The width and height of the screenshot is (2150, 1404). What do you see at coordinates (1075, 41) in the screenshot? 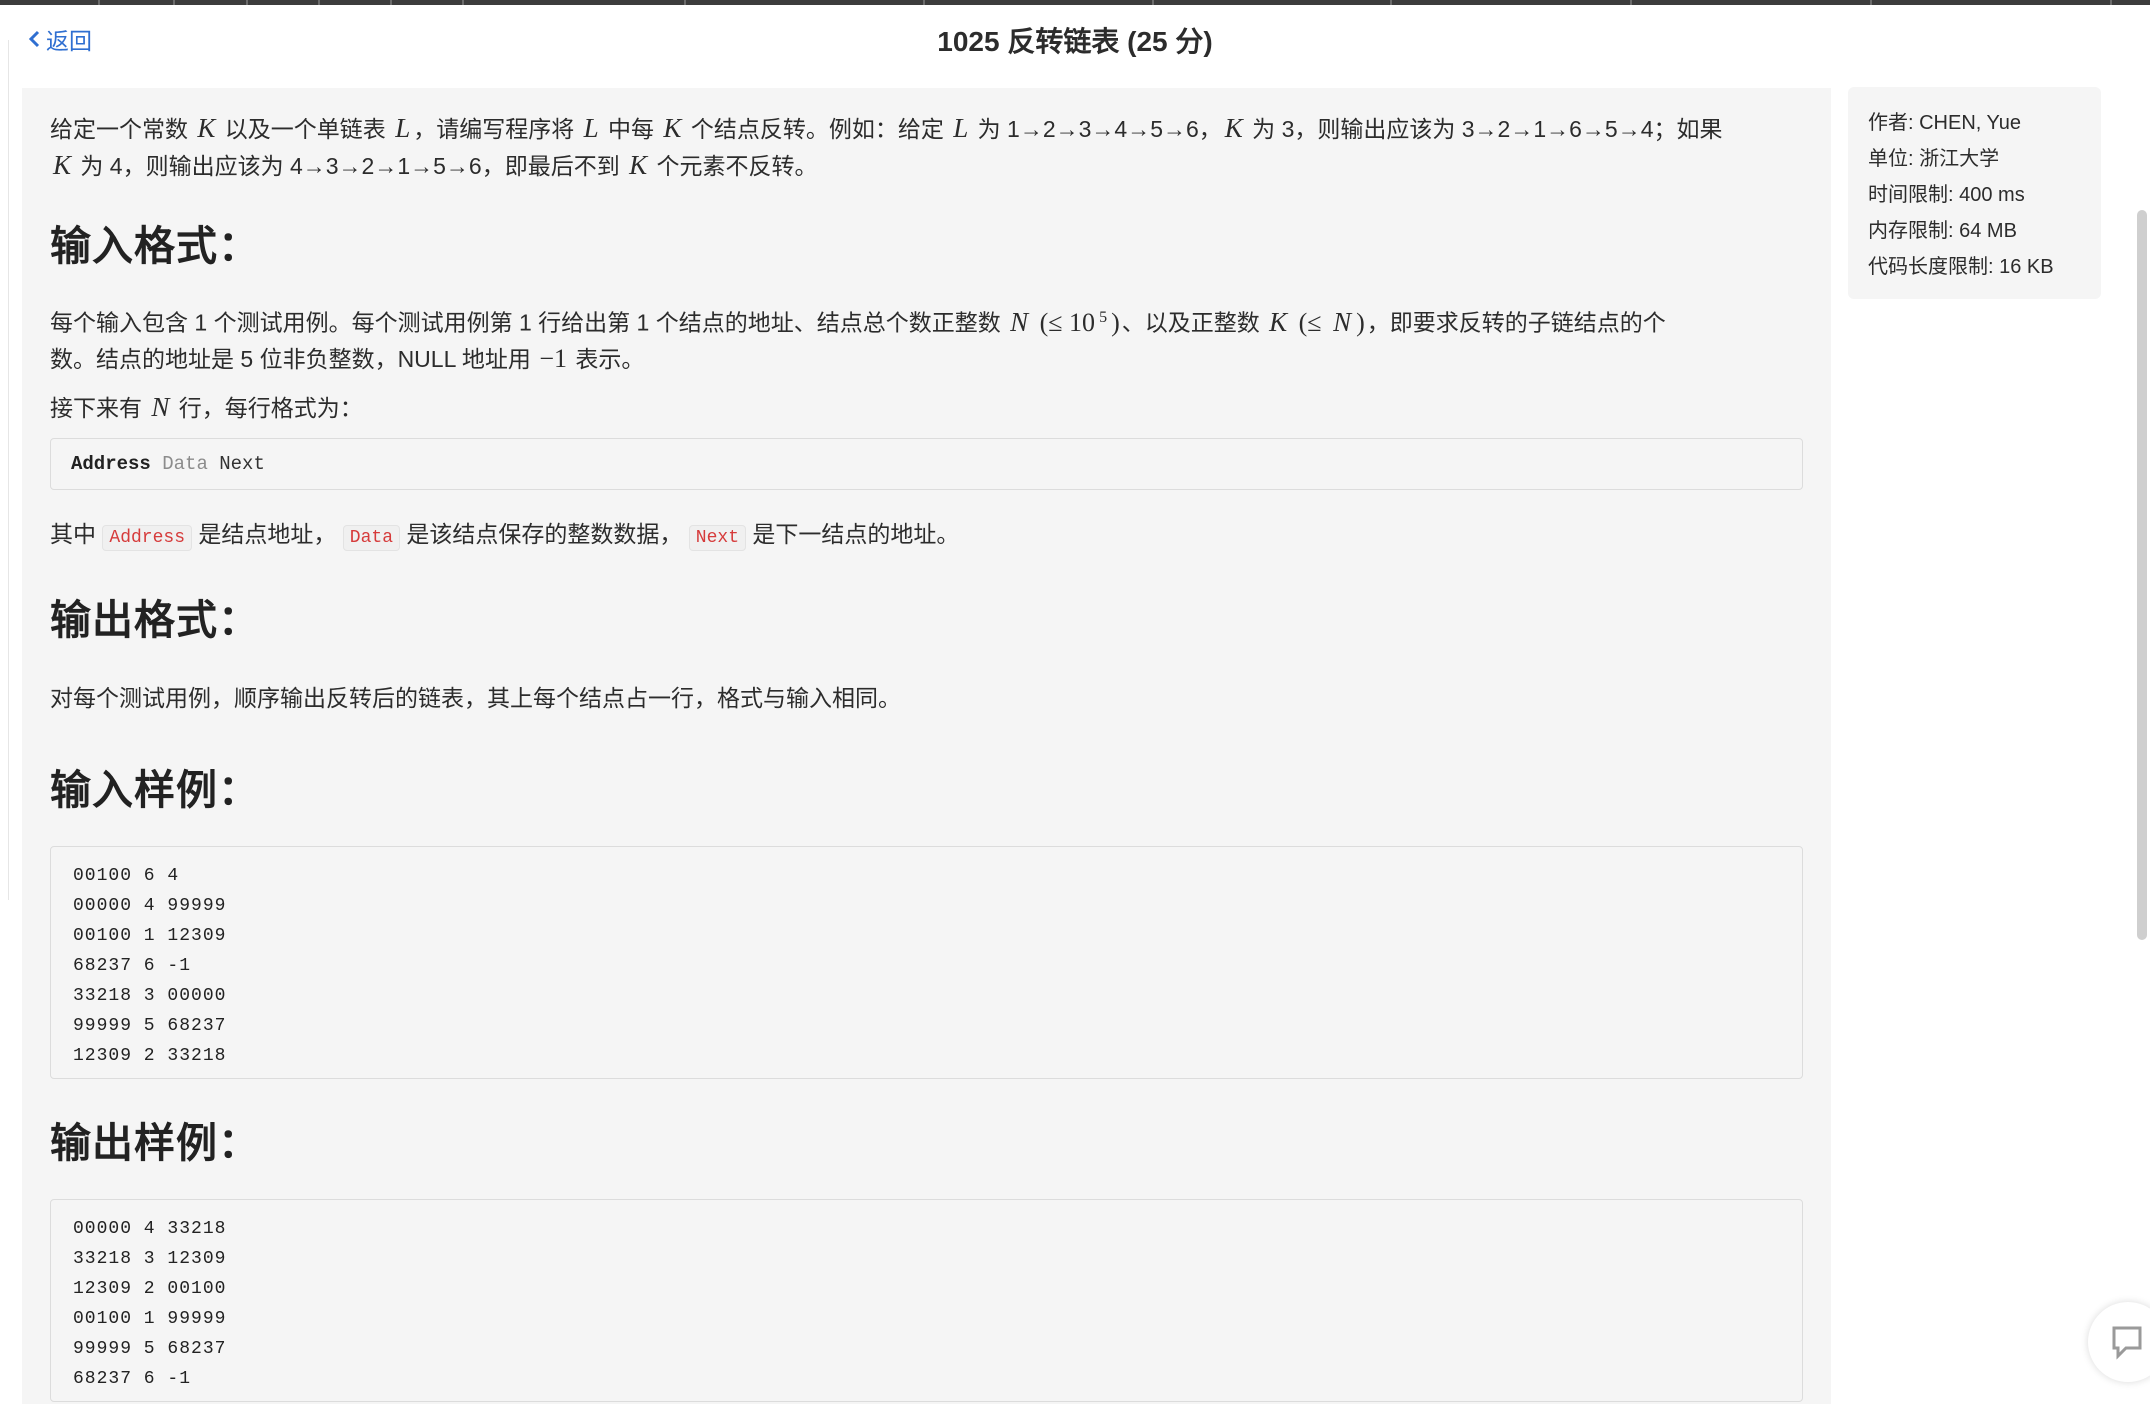
I see `page-title: 1025 反转链表 (25 分)` at bounding box center [1075, 41].